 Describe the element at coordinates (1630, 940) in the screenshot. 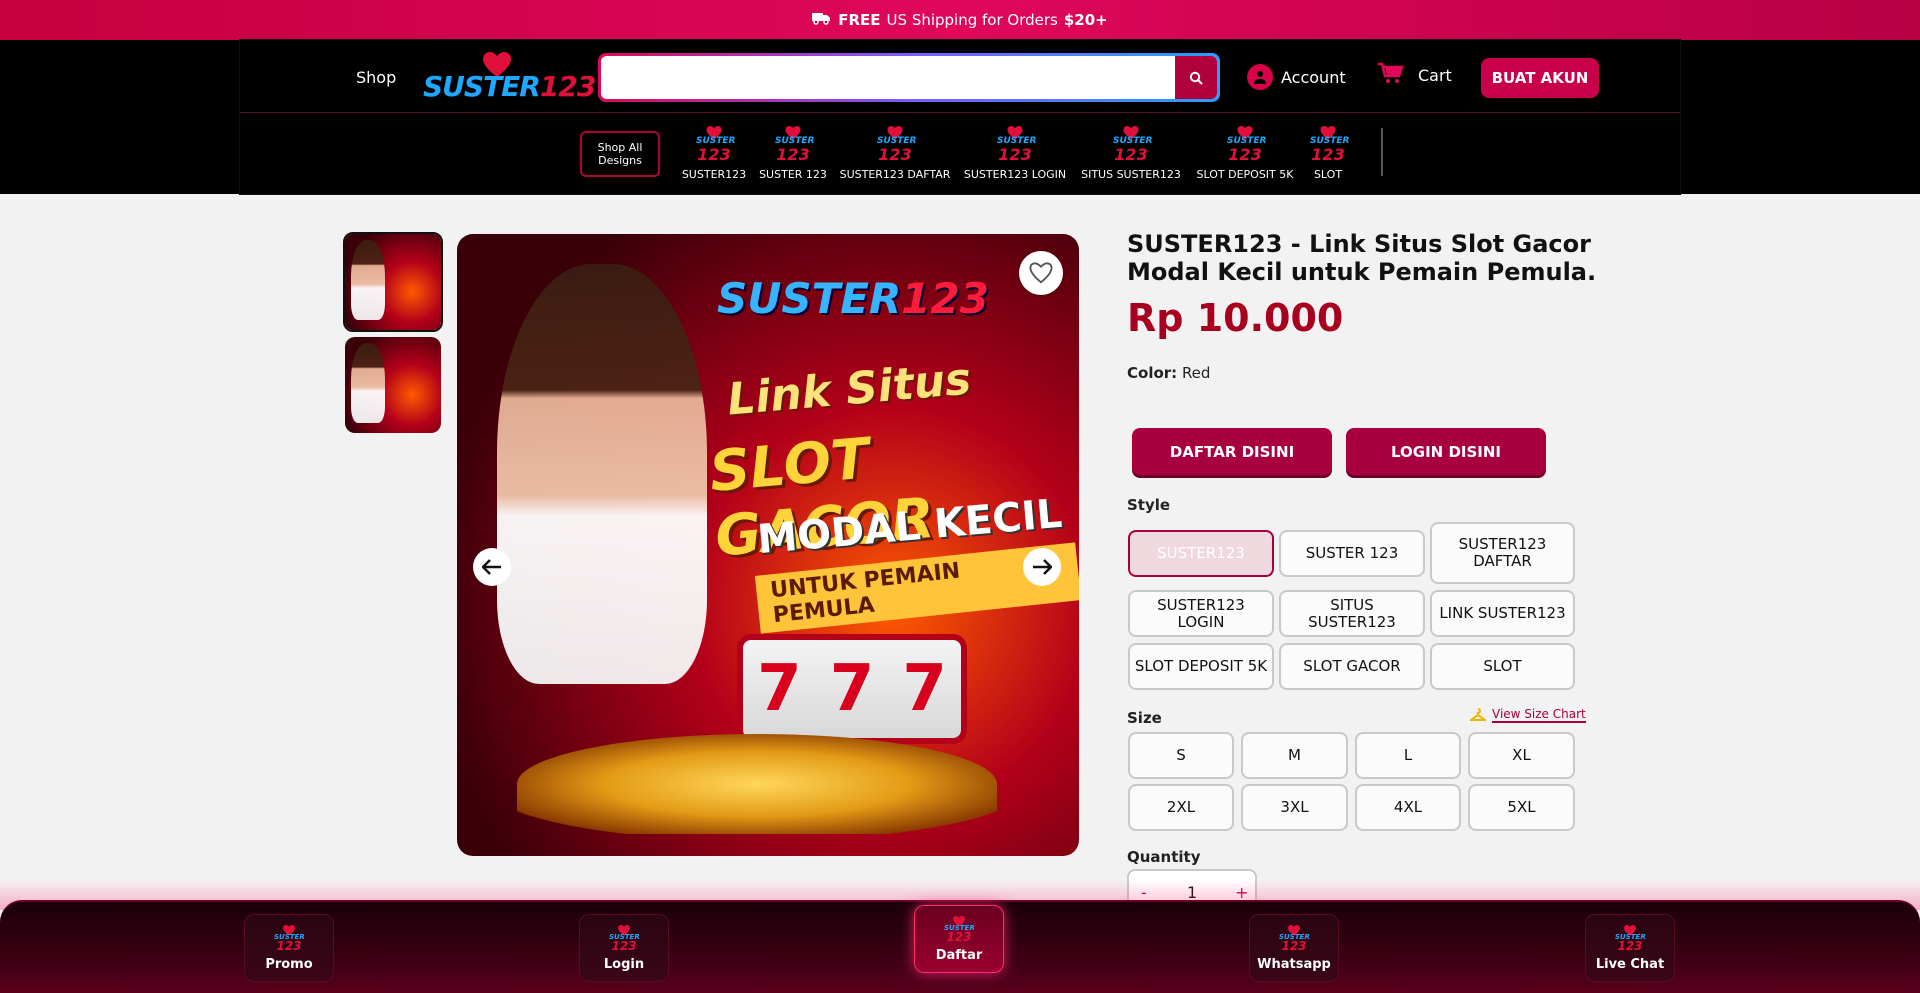

I see `live-chat-icon: SUSTER 123` at that location.